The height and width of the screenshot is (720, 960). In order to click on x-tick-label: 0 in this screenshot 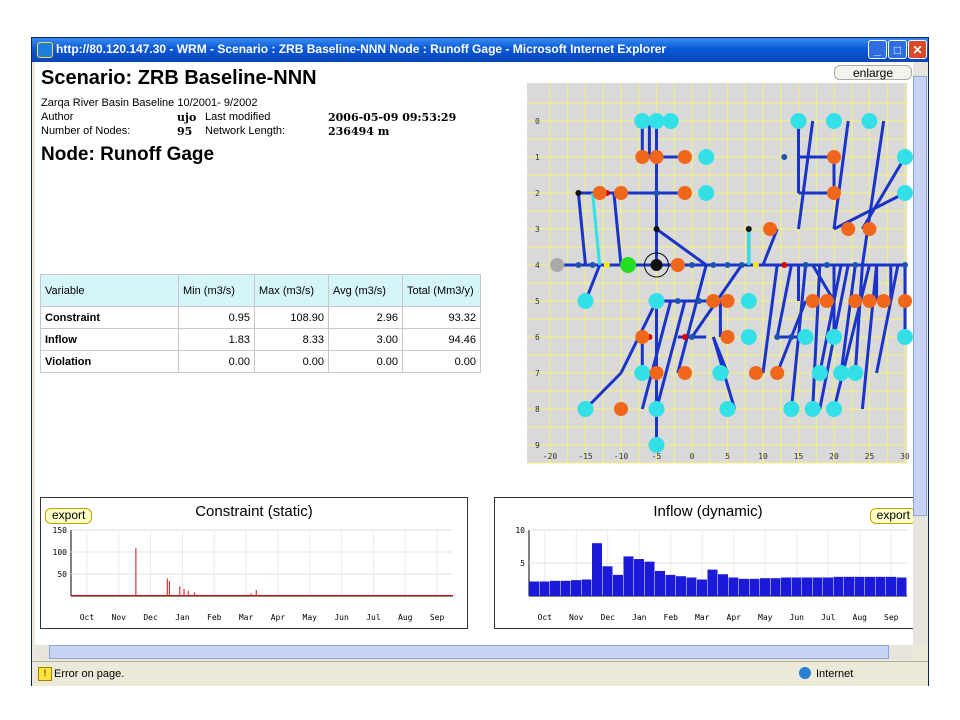, I will do `click(692, 456)`.